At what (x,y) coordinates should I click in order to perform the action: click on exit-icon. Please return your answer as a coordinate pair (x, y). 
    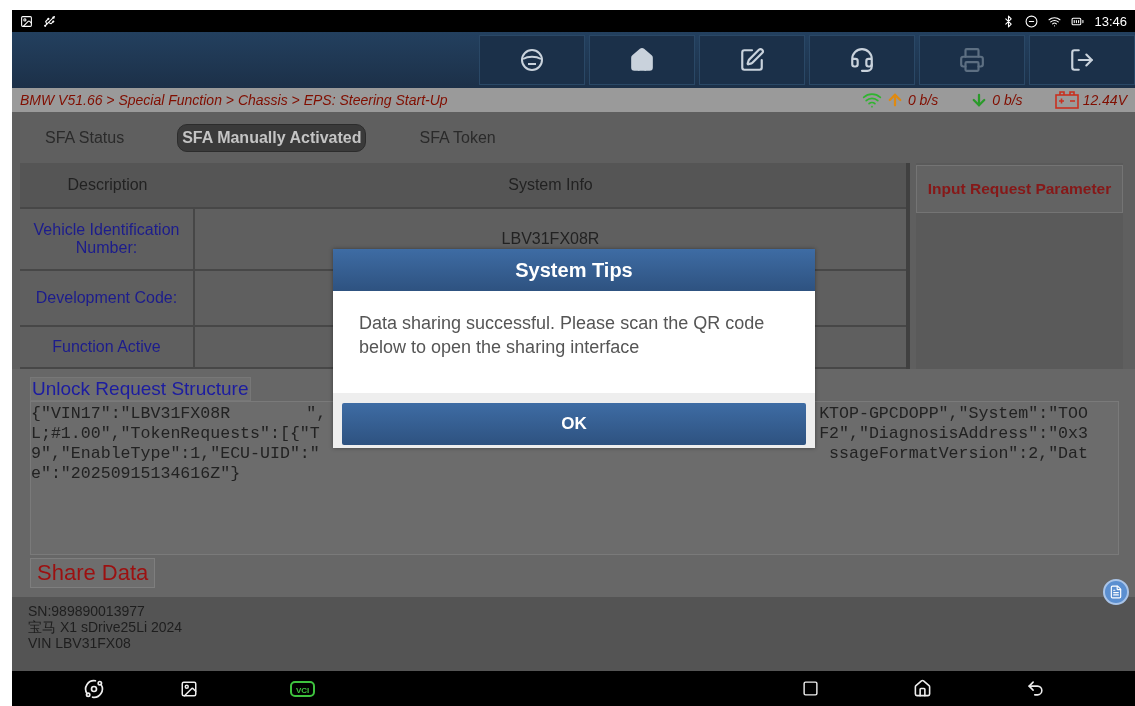
    Looking at the image, I should click on (1082, 60).